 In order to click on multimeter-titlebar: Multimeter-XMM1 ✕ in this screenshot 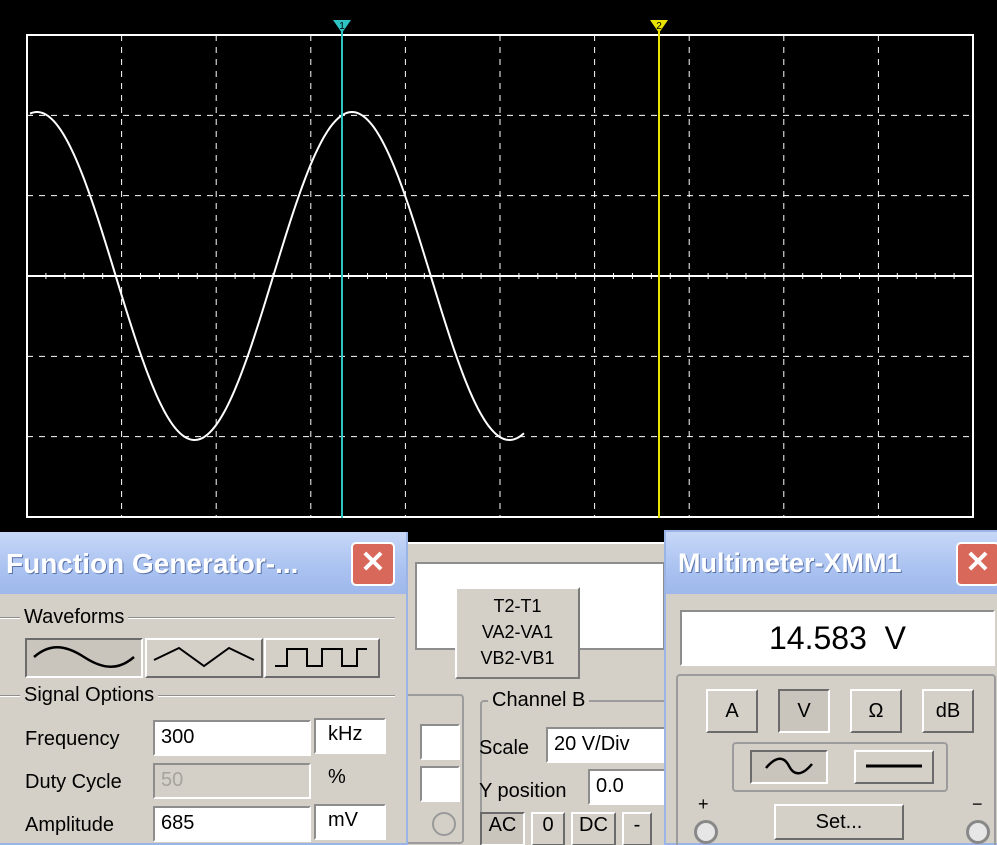, I will do `click(831, 563)`.